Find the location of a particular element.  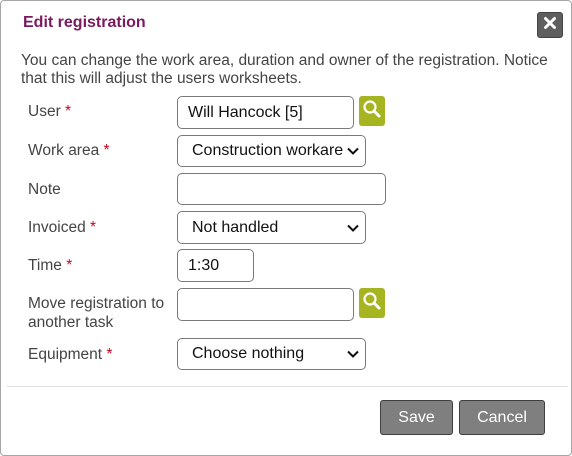

note-field is located at coordinates (281, 189).